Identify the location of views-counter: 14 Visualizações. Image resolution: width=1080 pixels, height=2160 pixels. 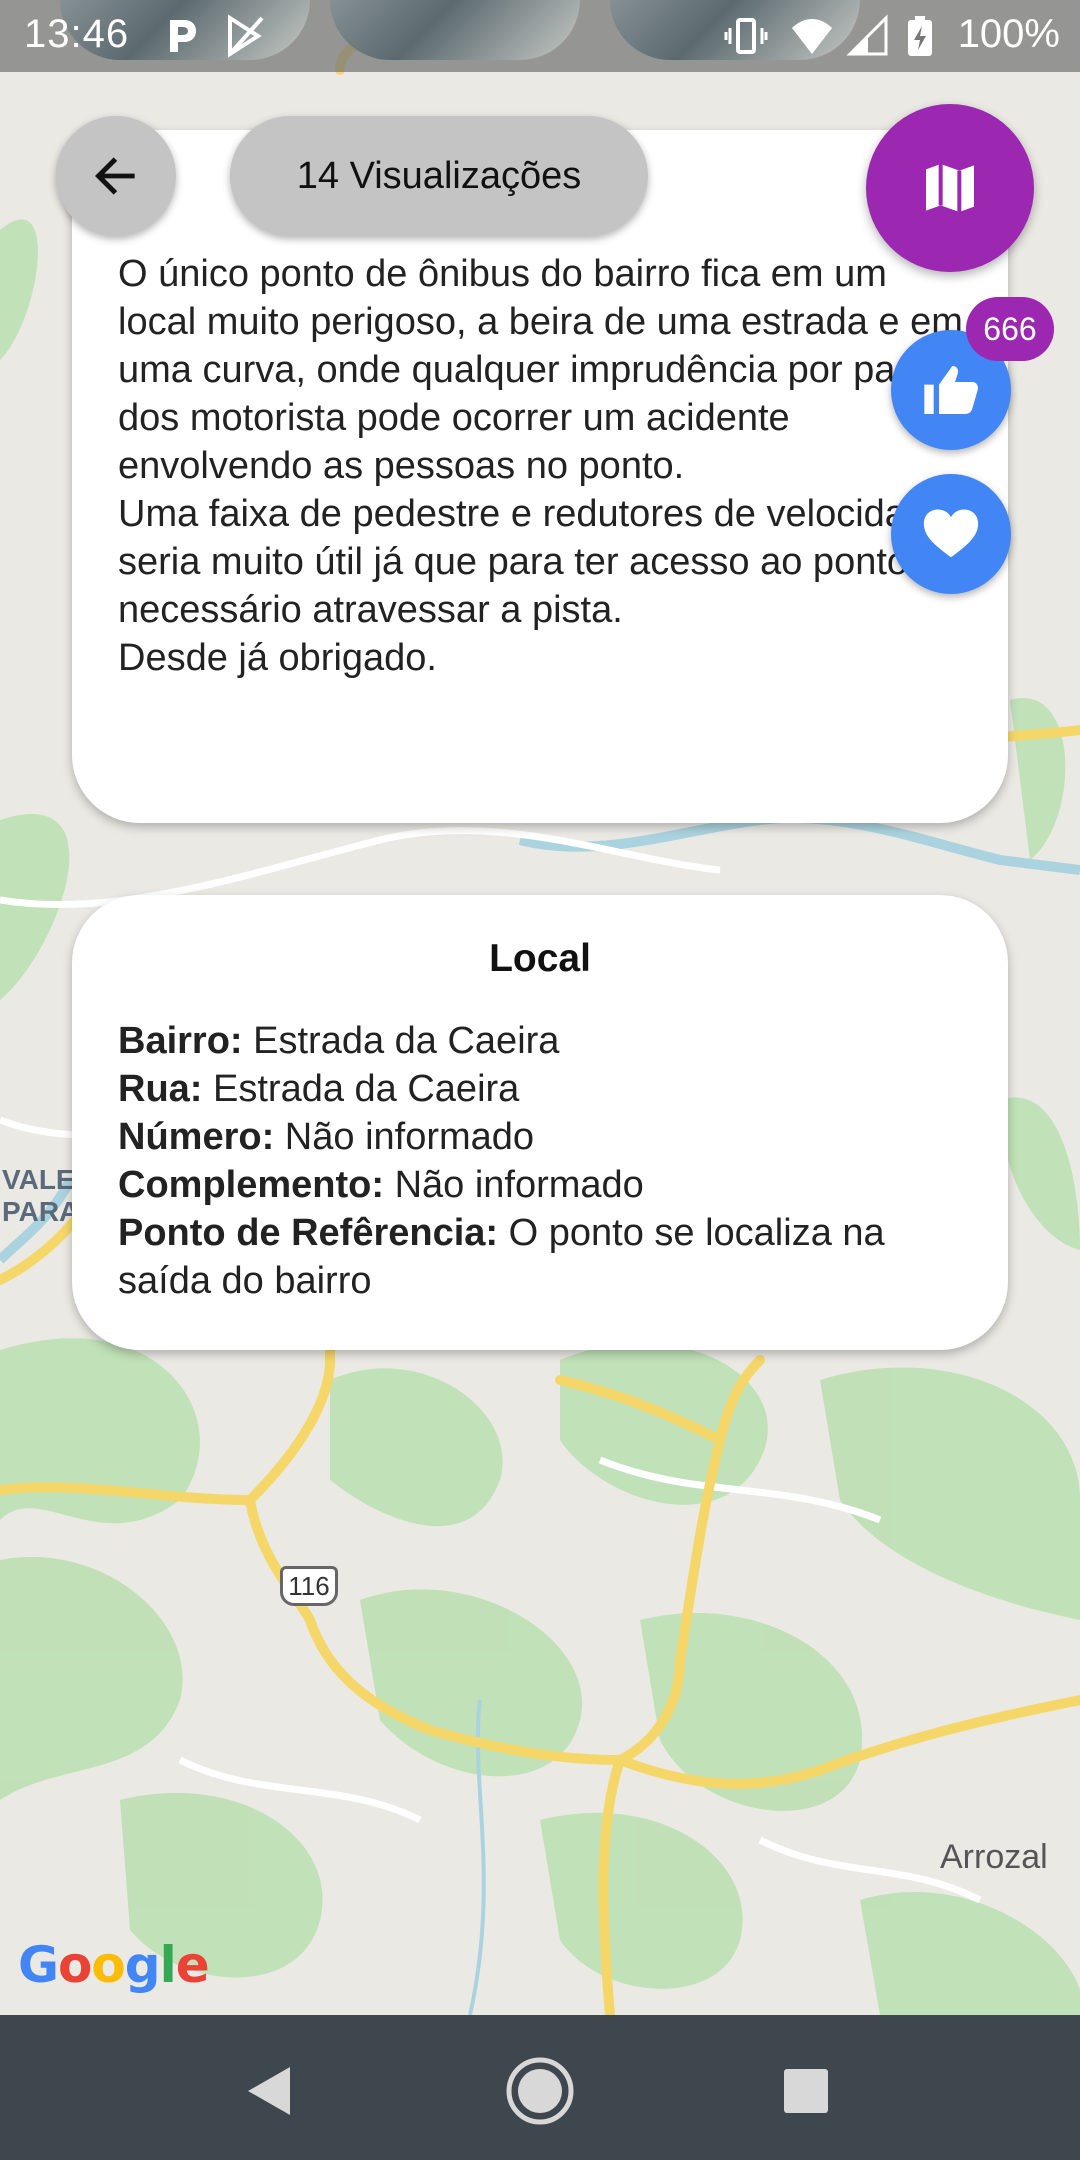
(439, 176).